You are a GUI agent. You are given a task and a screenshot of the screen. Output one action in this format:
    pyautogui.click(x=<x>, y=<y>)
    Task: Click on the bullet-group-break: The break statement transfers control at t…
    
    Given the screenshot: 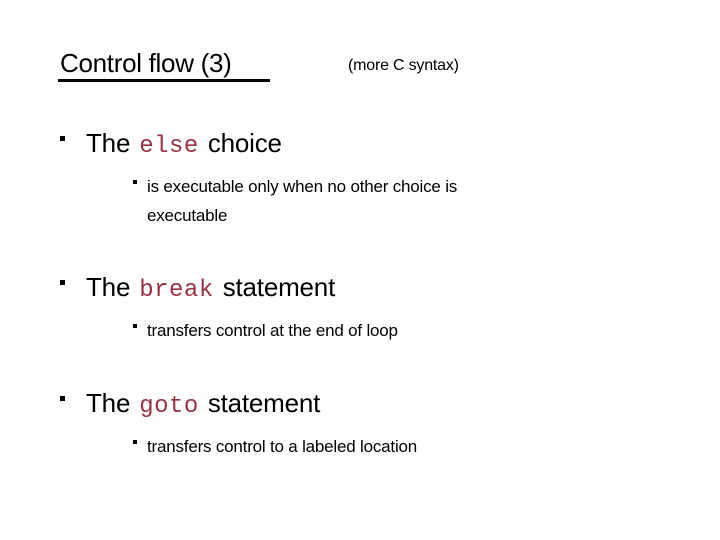 What is the action you would take?
    pyautogui.click(x=360, y=305)
    